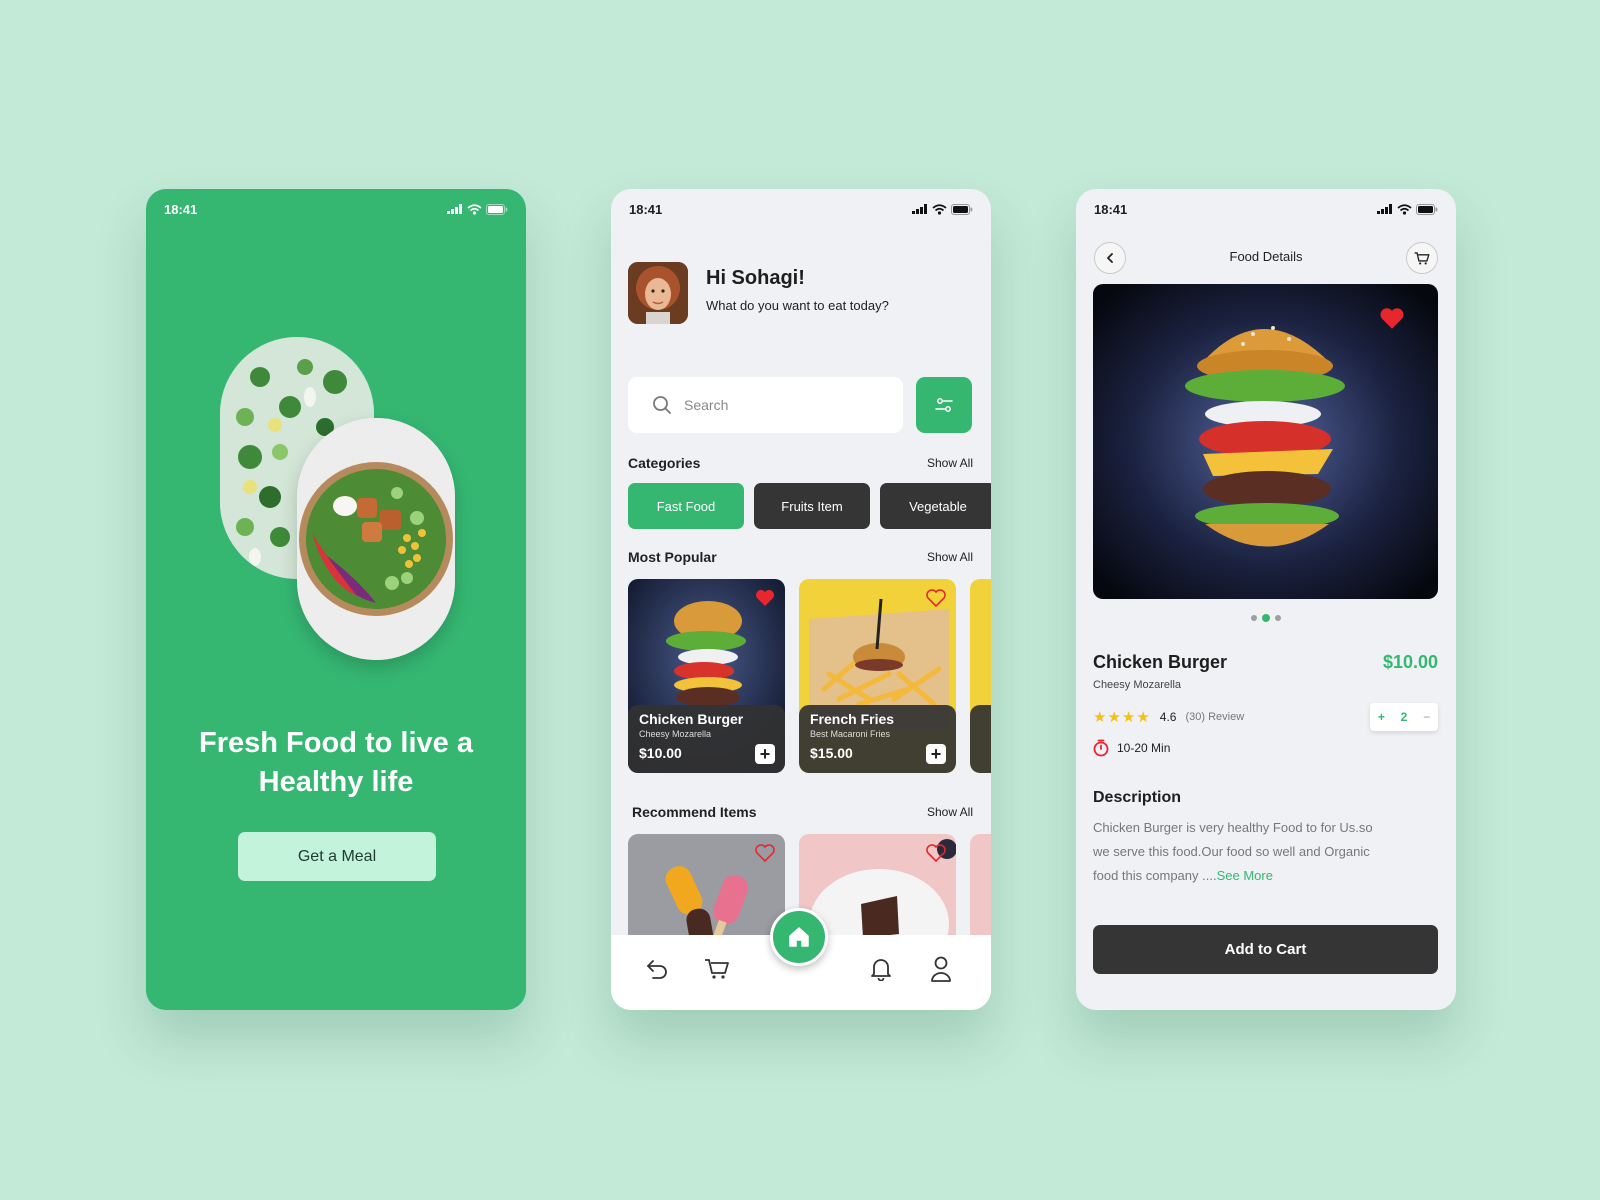 The width and height of the screenshot is (1600, 1200). What do you see at coordinates (1215, 717) in the screenshot?
I see `review-count: (30) Review` at bounding box center [1215, 717].